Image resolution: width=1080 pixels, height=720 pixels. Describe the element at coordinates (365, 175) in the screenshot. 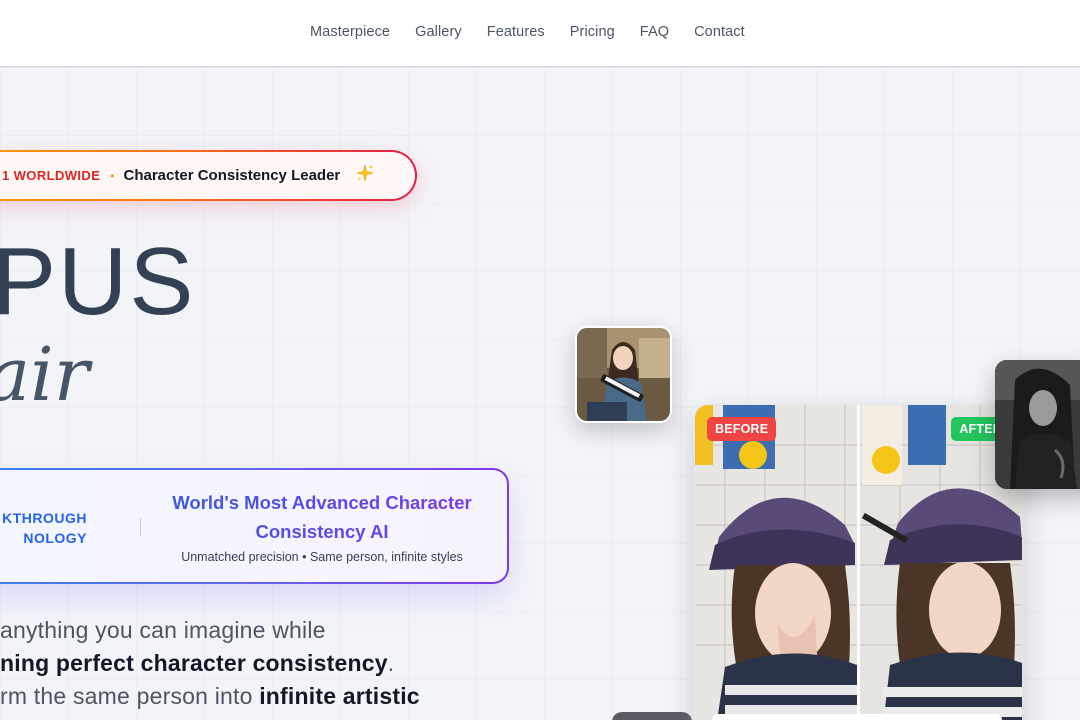

I see `sparkle-icon` at that location.